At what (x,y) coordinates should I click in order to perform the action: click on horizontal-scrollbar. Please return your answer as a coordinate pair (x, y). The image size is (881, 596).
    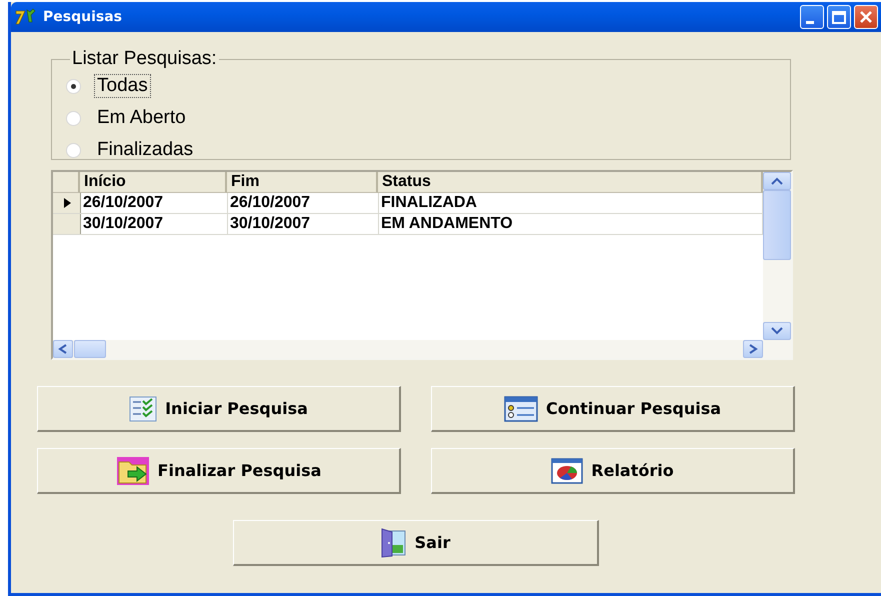
    Looking at the image, I should click on (408, 349).